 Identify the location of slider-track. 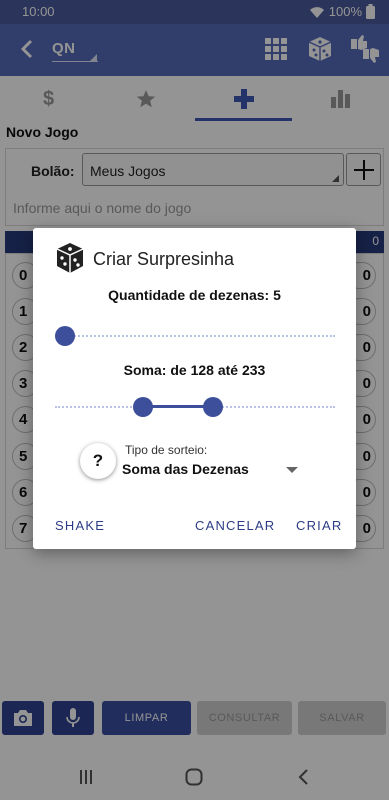
(195, 336).